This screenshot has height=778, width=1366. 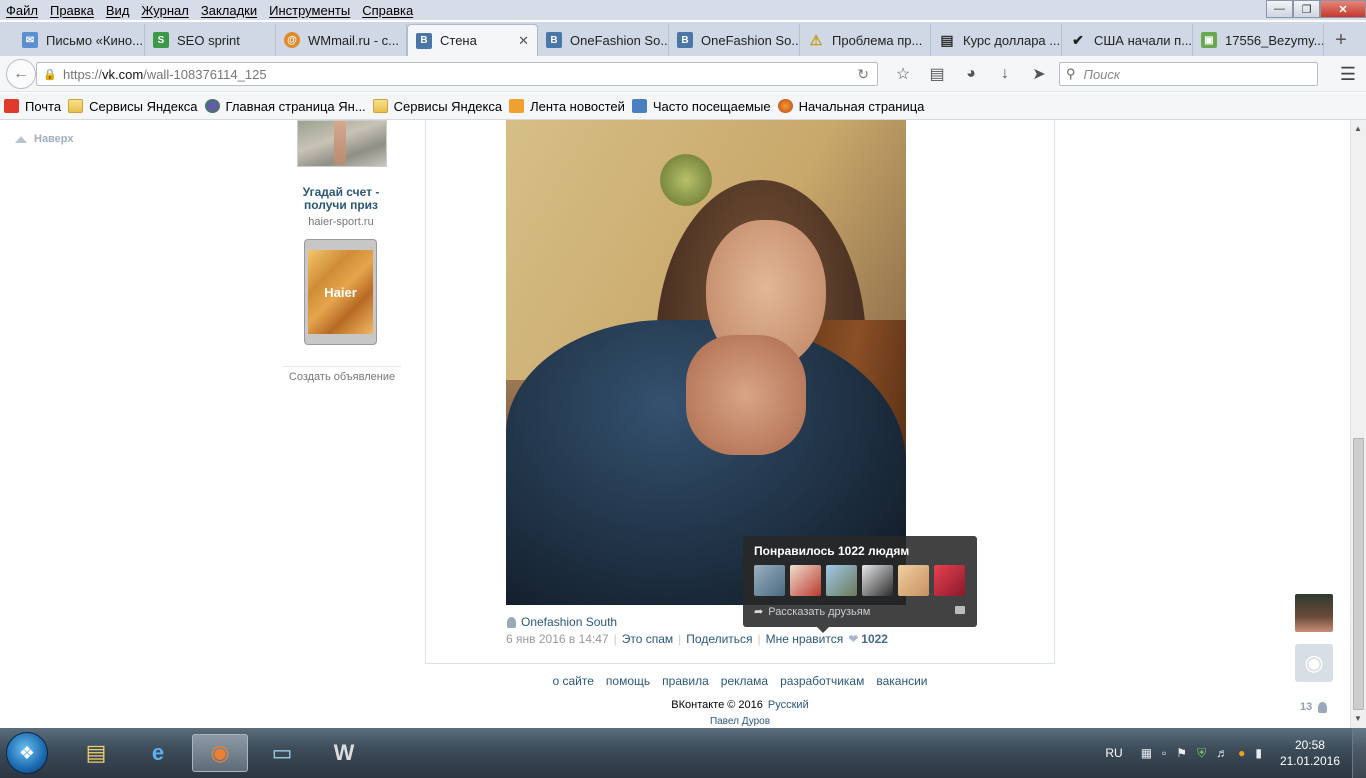 I want to click on dog-icon: ◉, so click(x=1314, y=663).